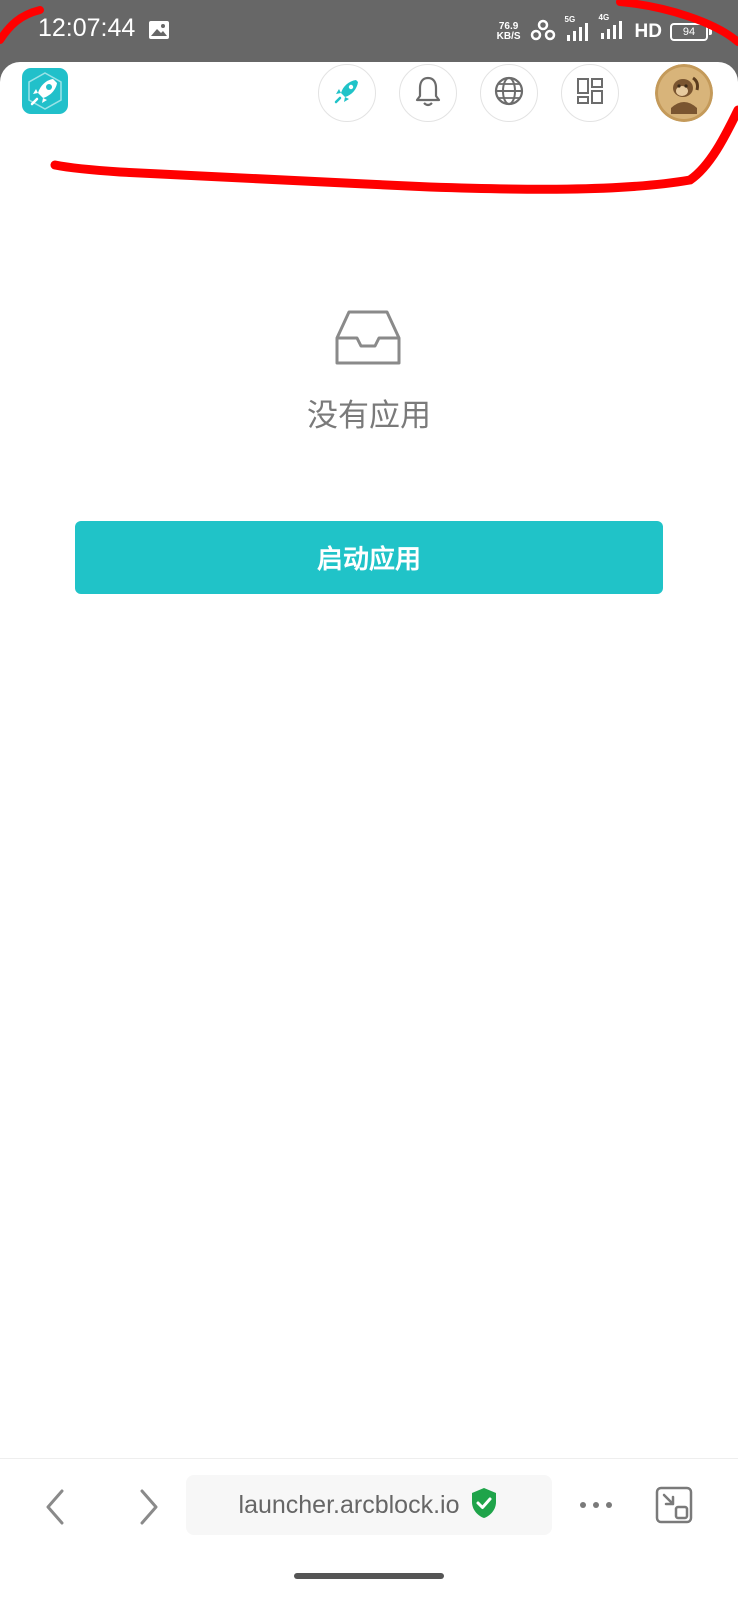  I want to click on inbox-icon, so click(368, 340).